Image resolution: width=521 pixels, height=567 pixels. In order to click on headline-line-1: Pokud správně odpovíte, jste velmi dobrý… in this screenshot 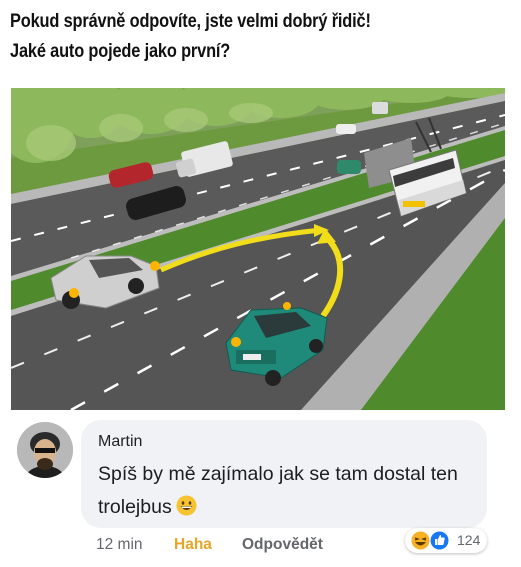, I will do `click(190, 21)`.